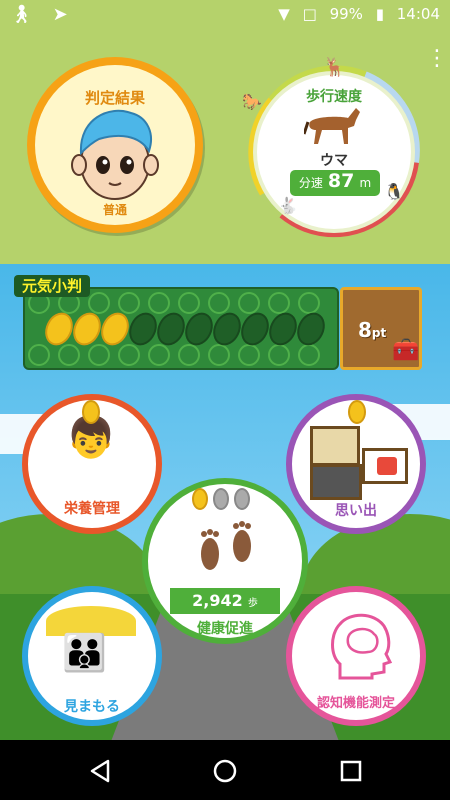 The height and width of the screenshot is (800, 450). I want to click on speed-prefix: 分速, so click(310, 183).